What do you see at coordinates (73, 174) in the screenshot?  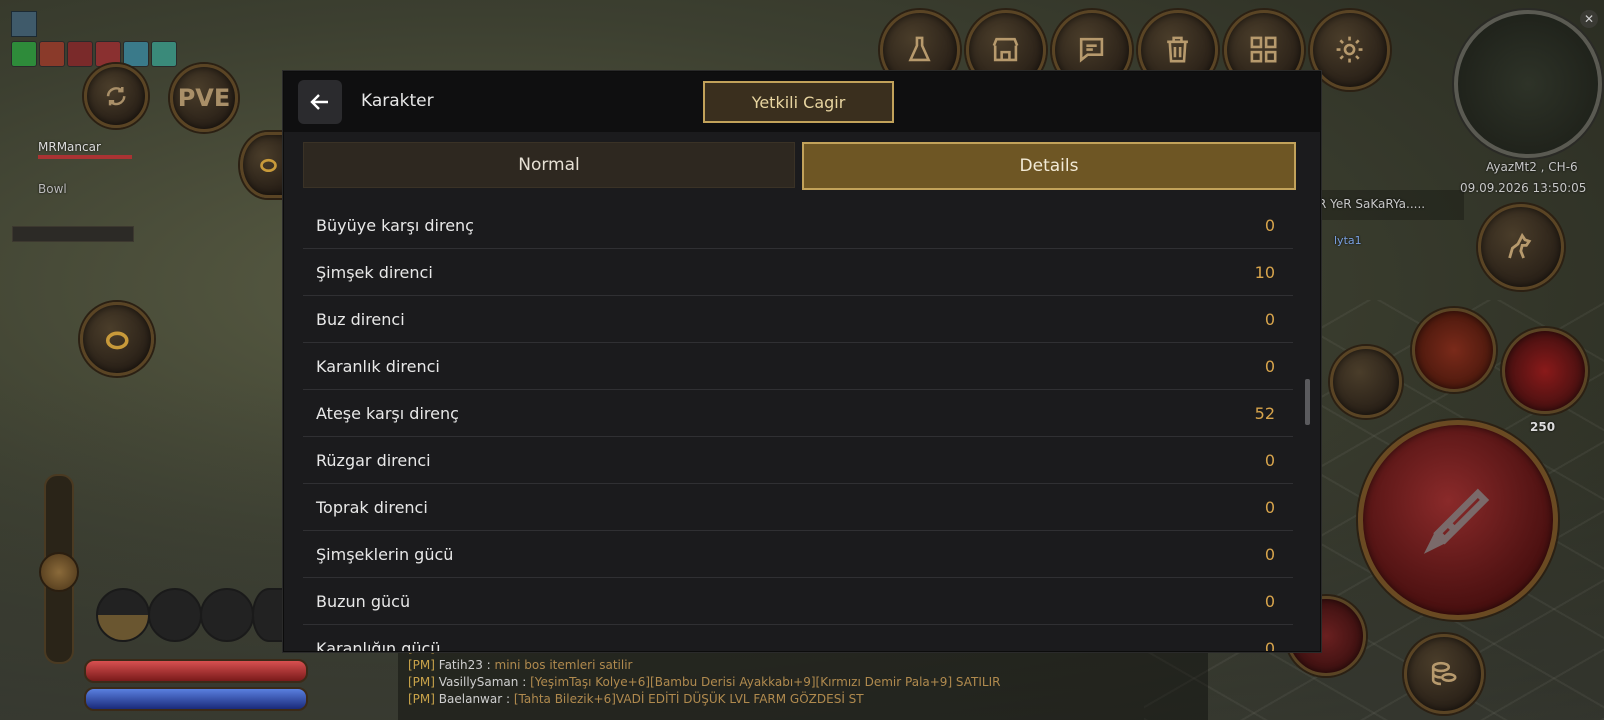 I see `party-panel: MRMancar Bowl` at bounding box center [73, 174].